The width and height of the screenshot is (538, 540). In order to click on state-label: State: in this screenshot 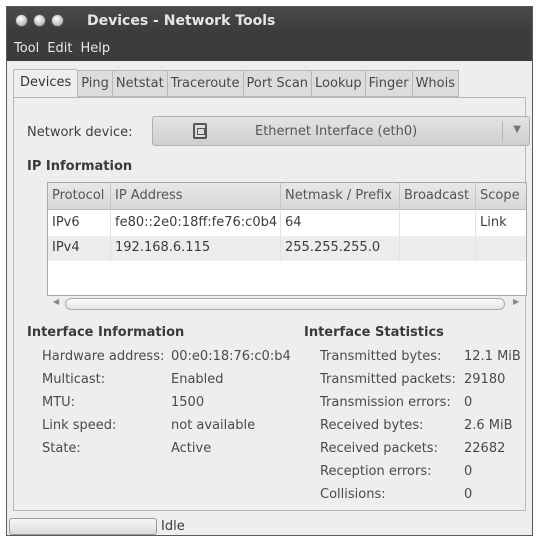, I will do `click(61, 448)`.